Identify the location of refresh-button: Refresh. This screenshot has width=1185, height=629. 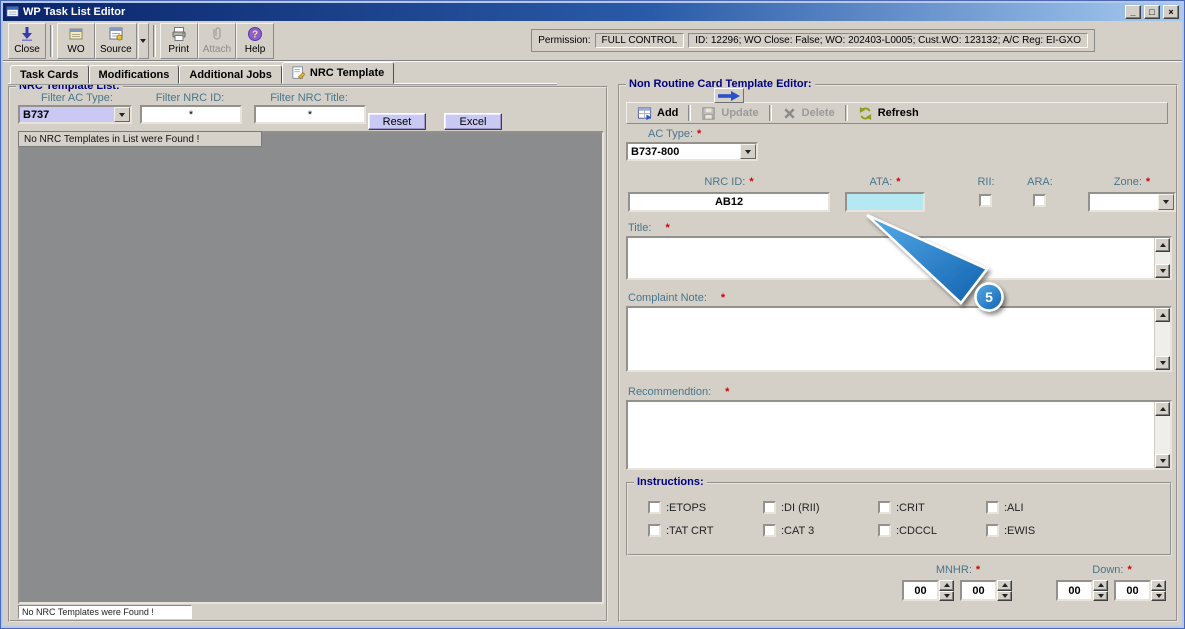
(888, 113).